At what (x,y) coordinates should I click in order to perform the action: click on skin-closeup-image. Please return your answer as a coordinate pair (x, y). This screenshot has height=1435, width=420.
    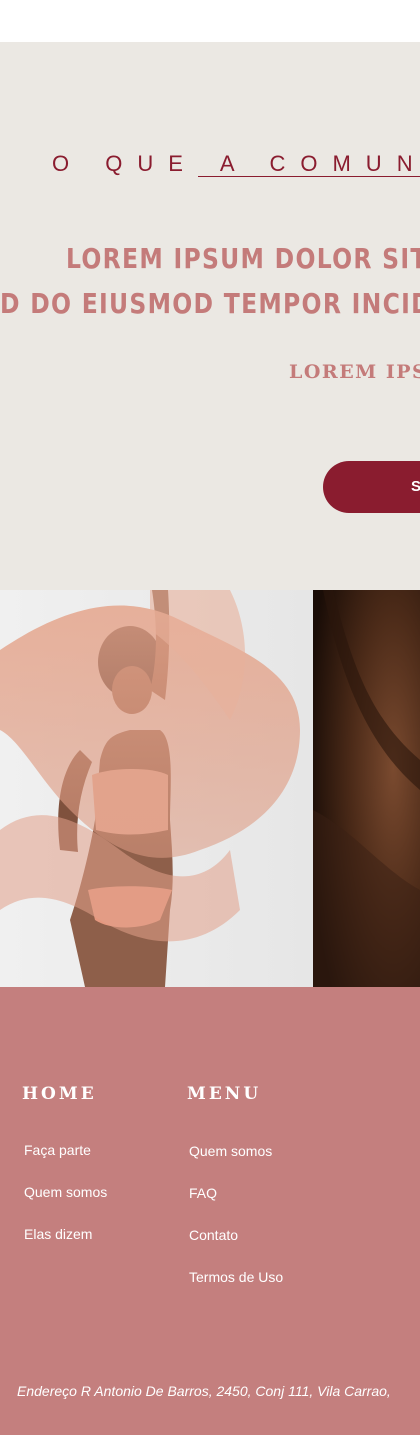
    Looking at the image, I should click on (366, 788).